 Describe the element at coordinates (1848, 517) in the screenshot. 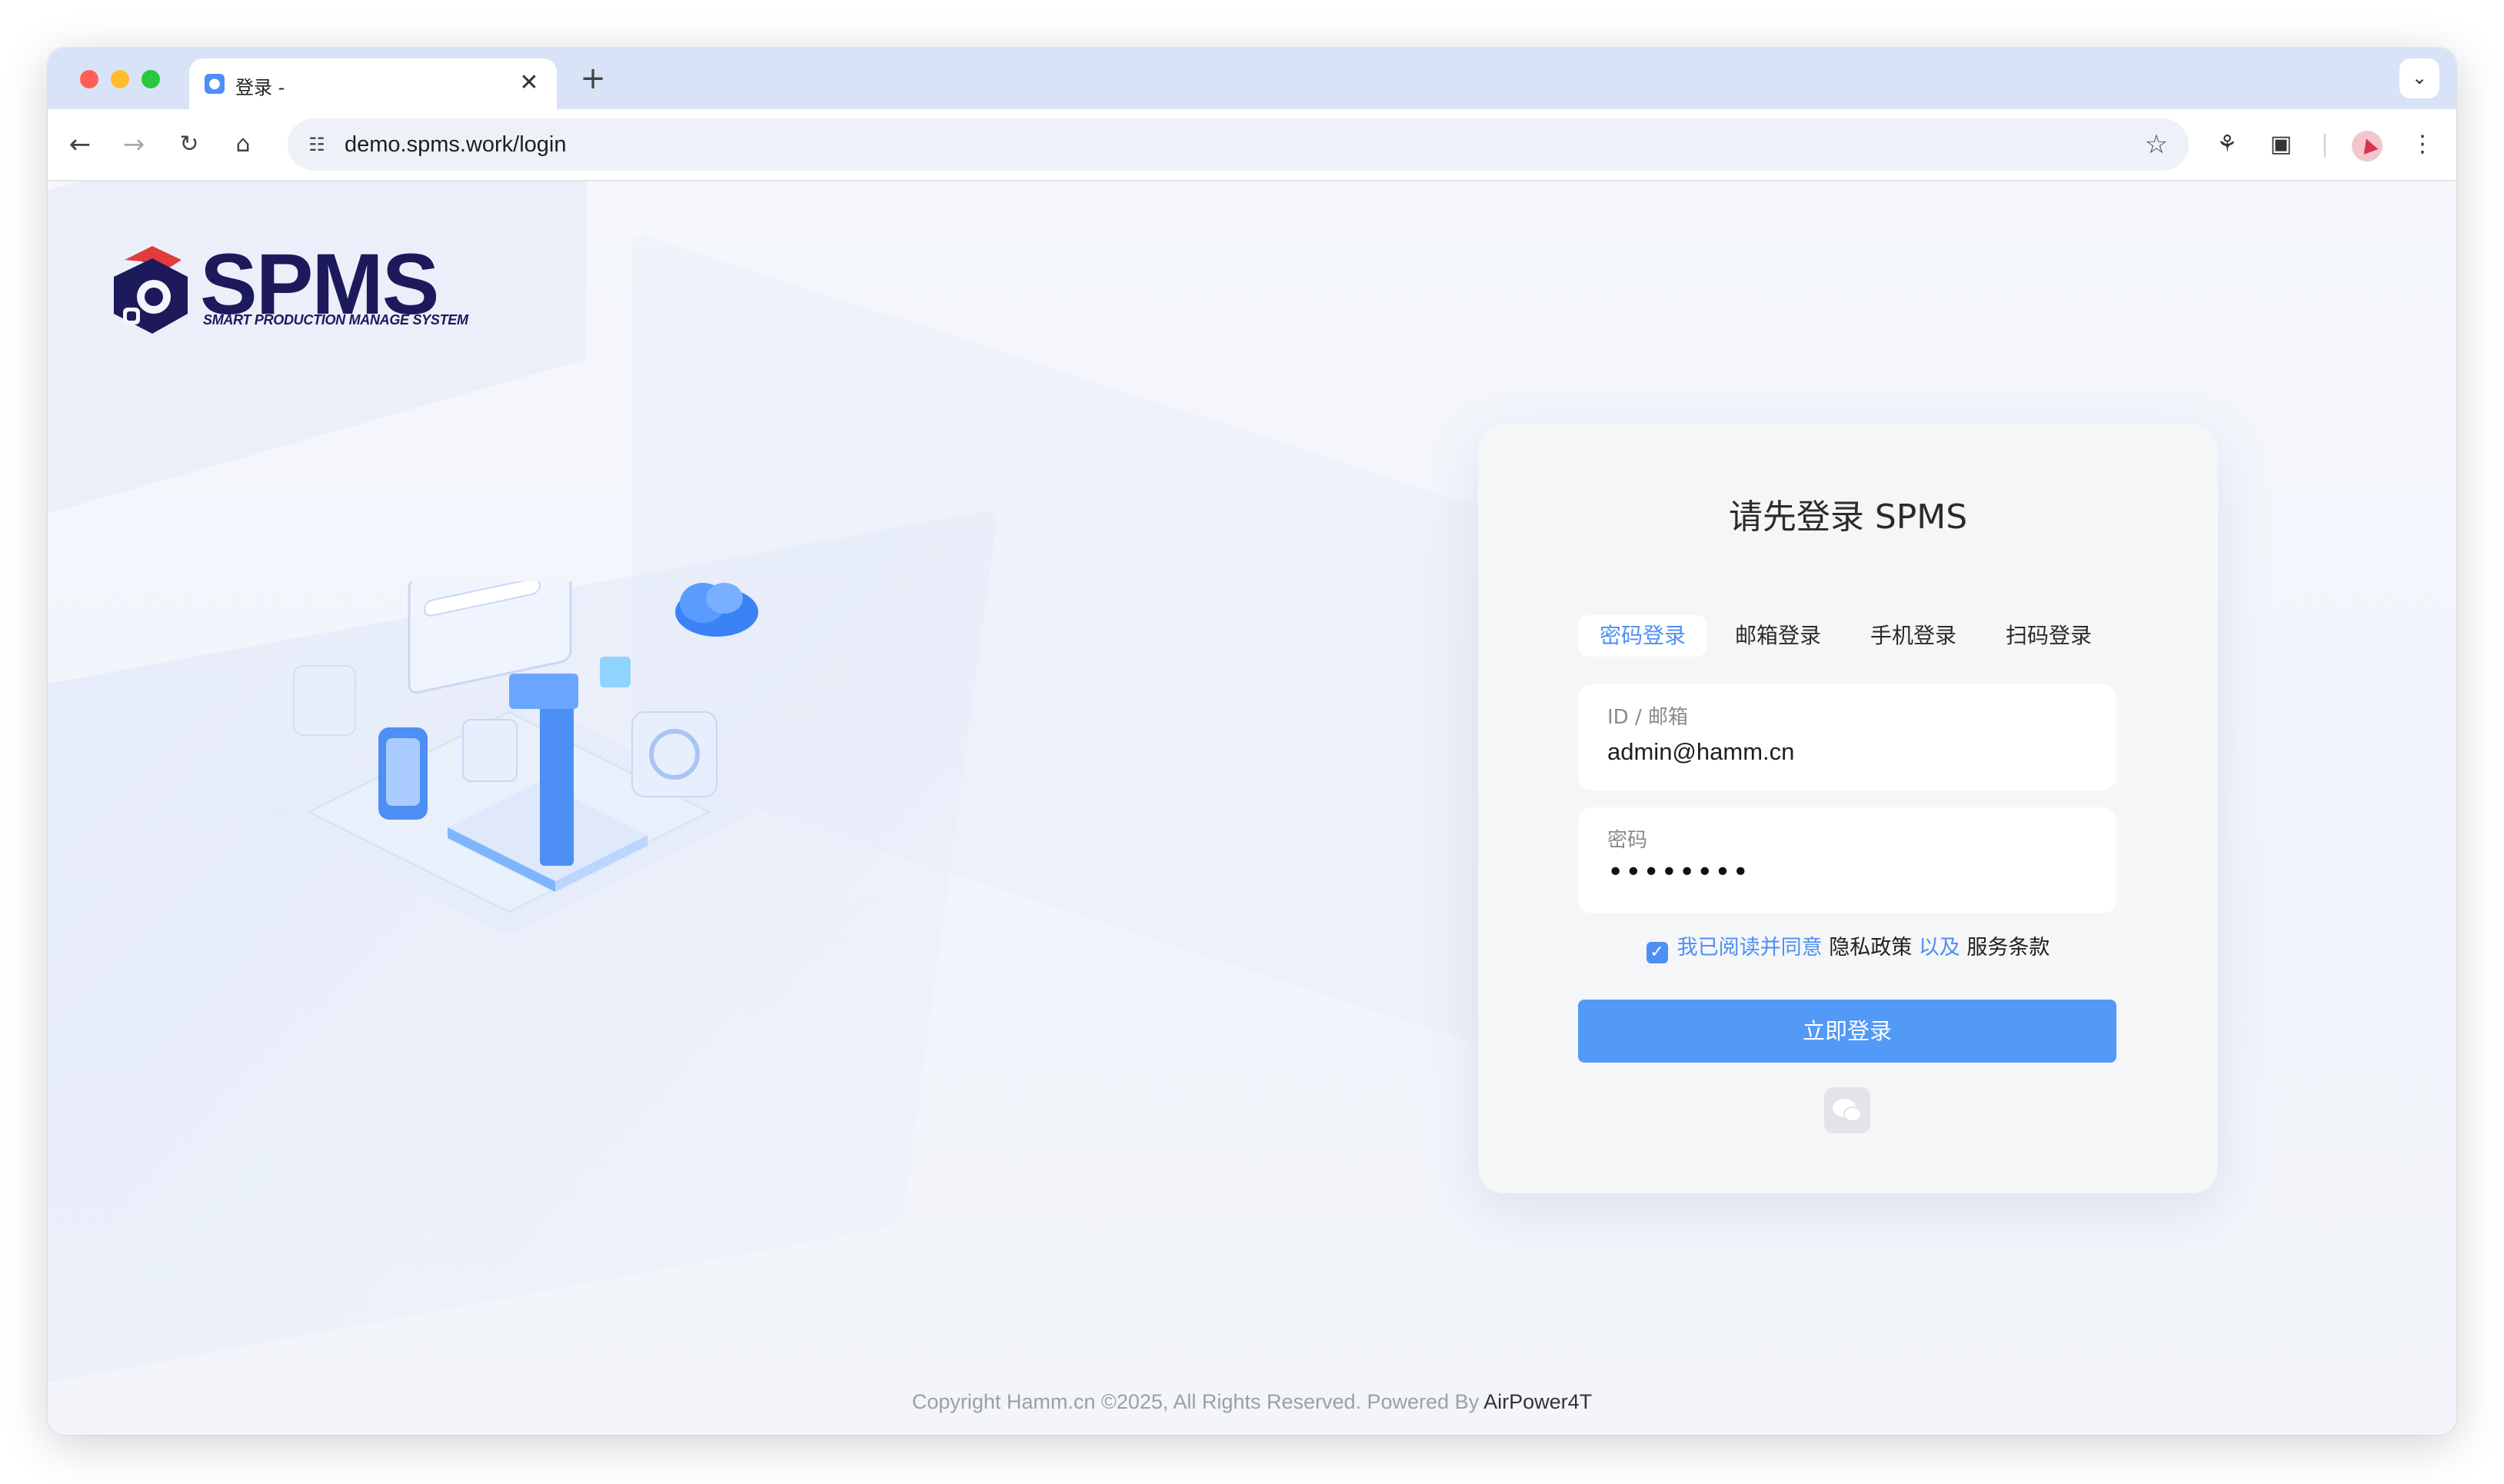

I see `login-title: 请先登录 SPMS` at that location.